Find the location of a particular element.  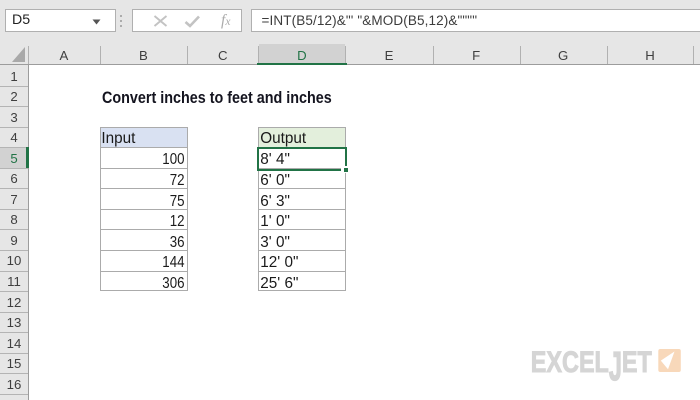

svg-text: ET is located at coordinates (637, 362).